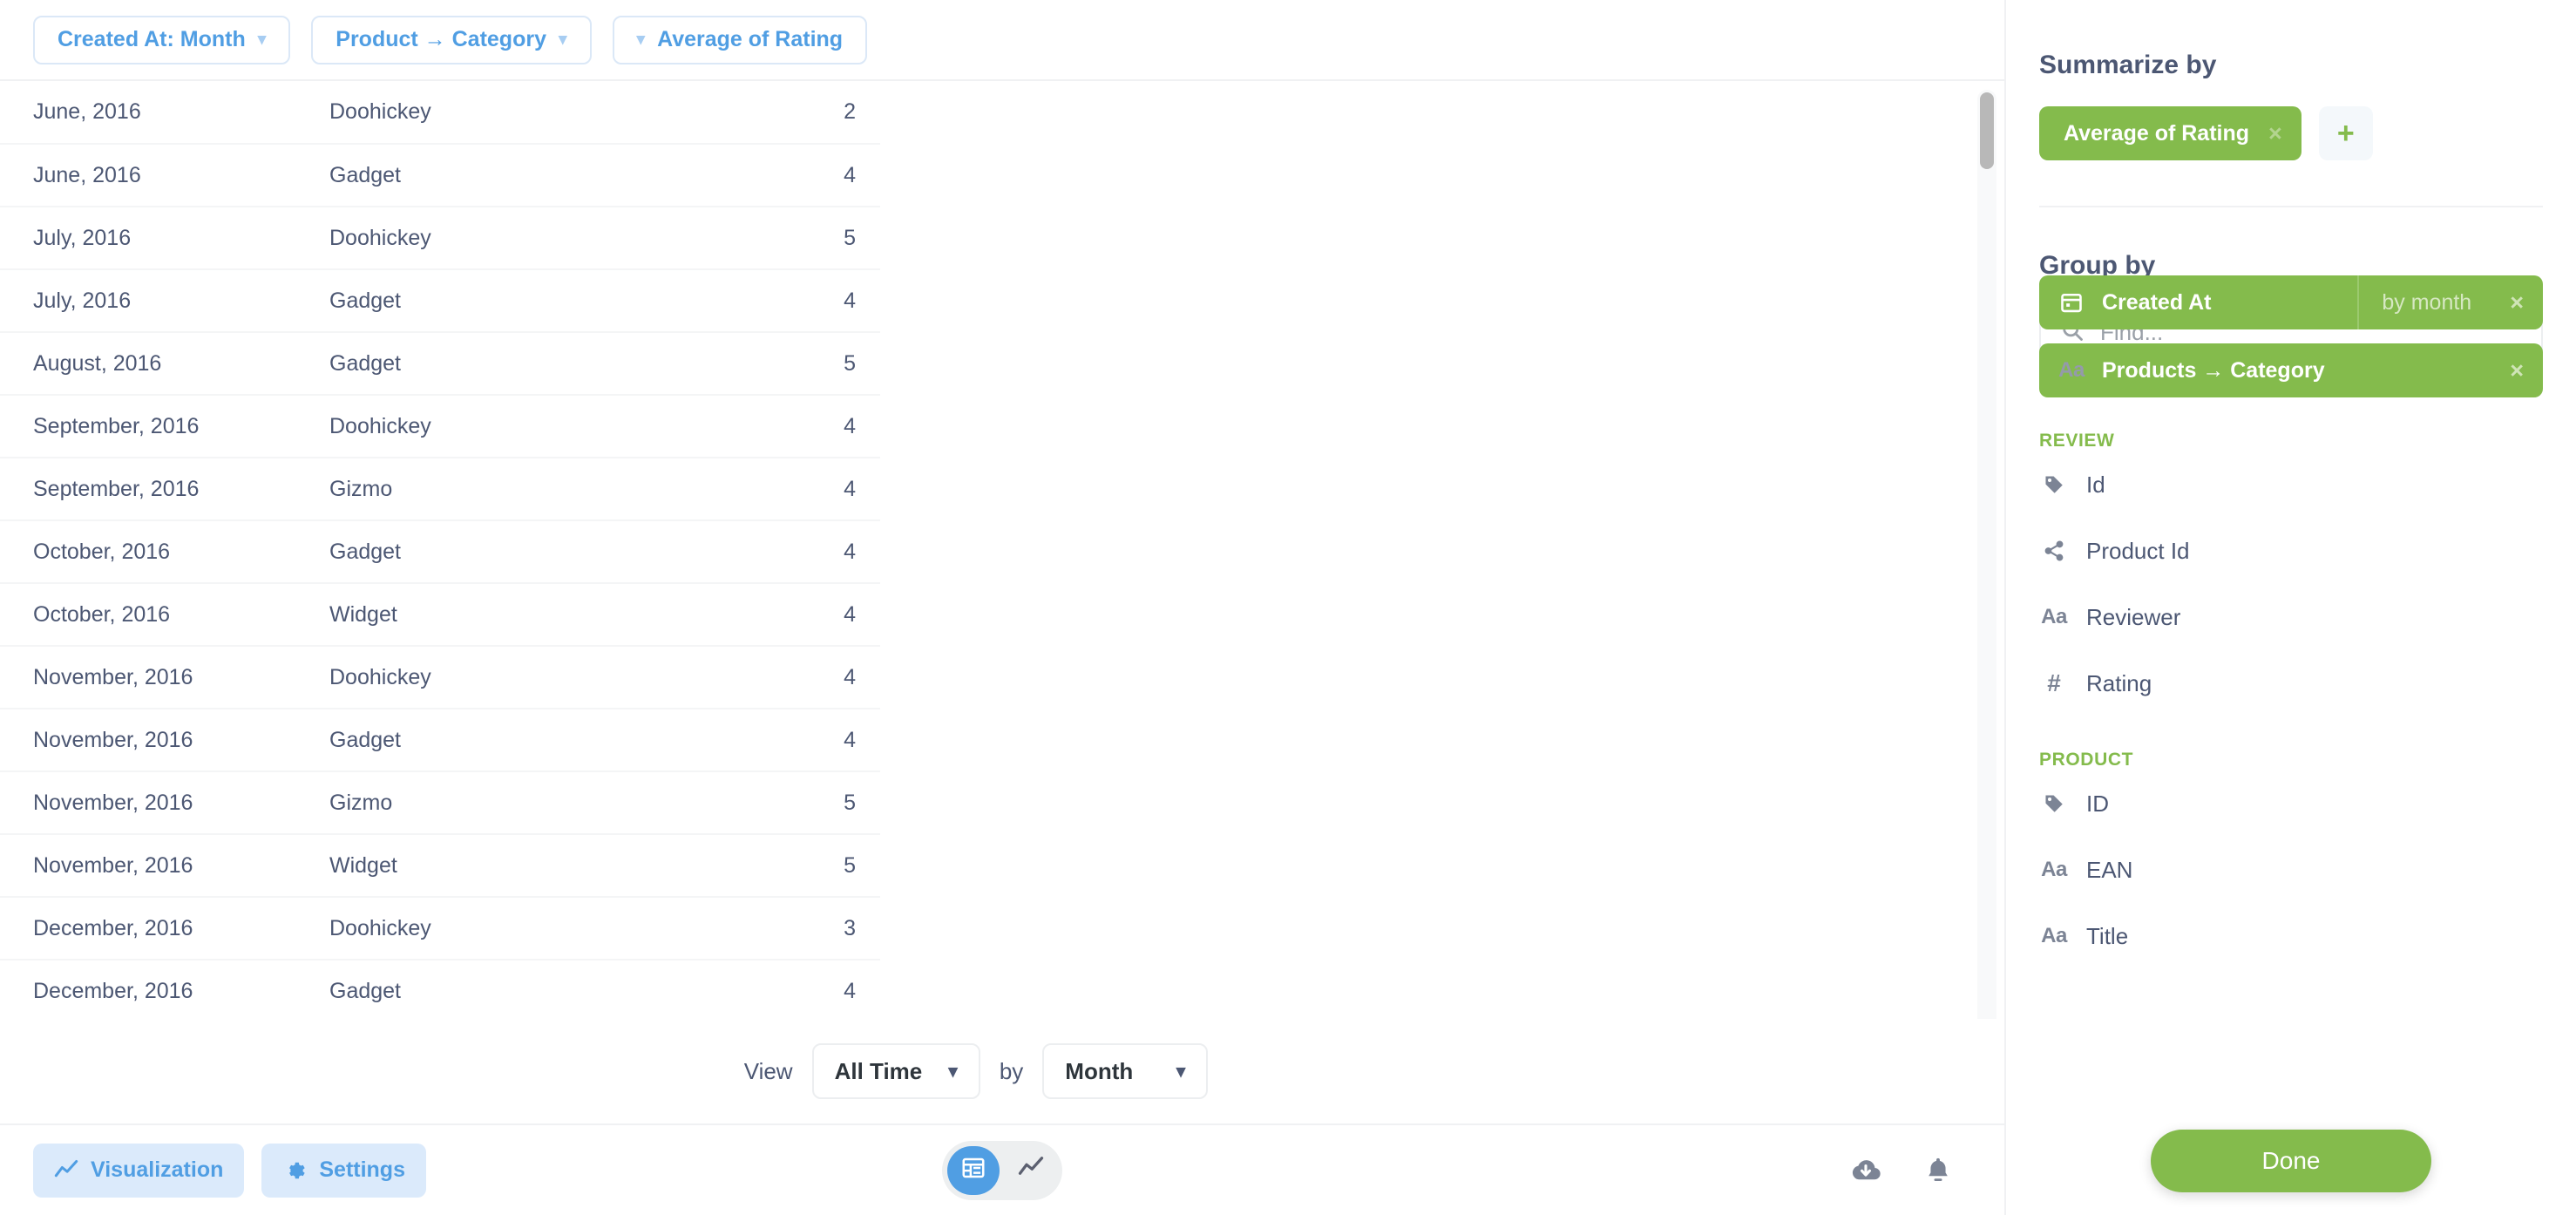 The width and height of the screenshot is (2576, 1215). I want to click on aggregation-row: Average of Rating × +, so click(2291, 133).